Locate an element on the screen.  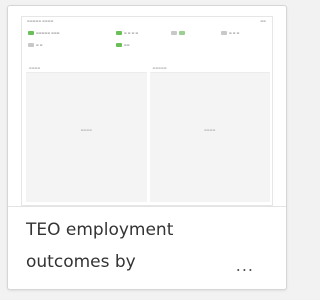
thumbnail-corner-label: ▬▬ is located at coordinates (263, 21).